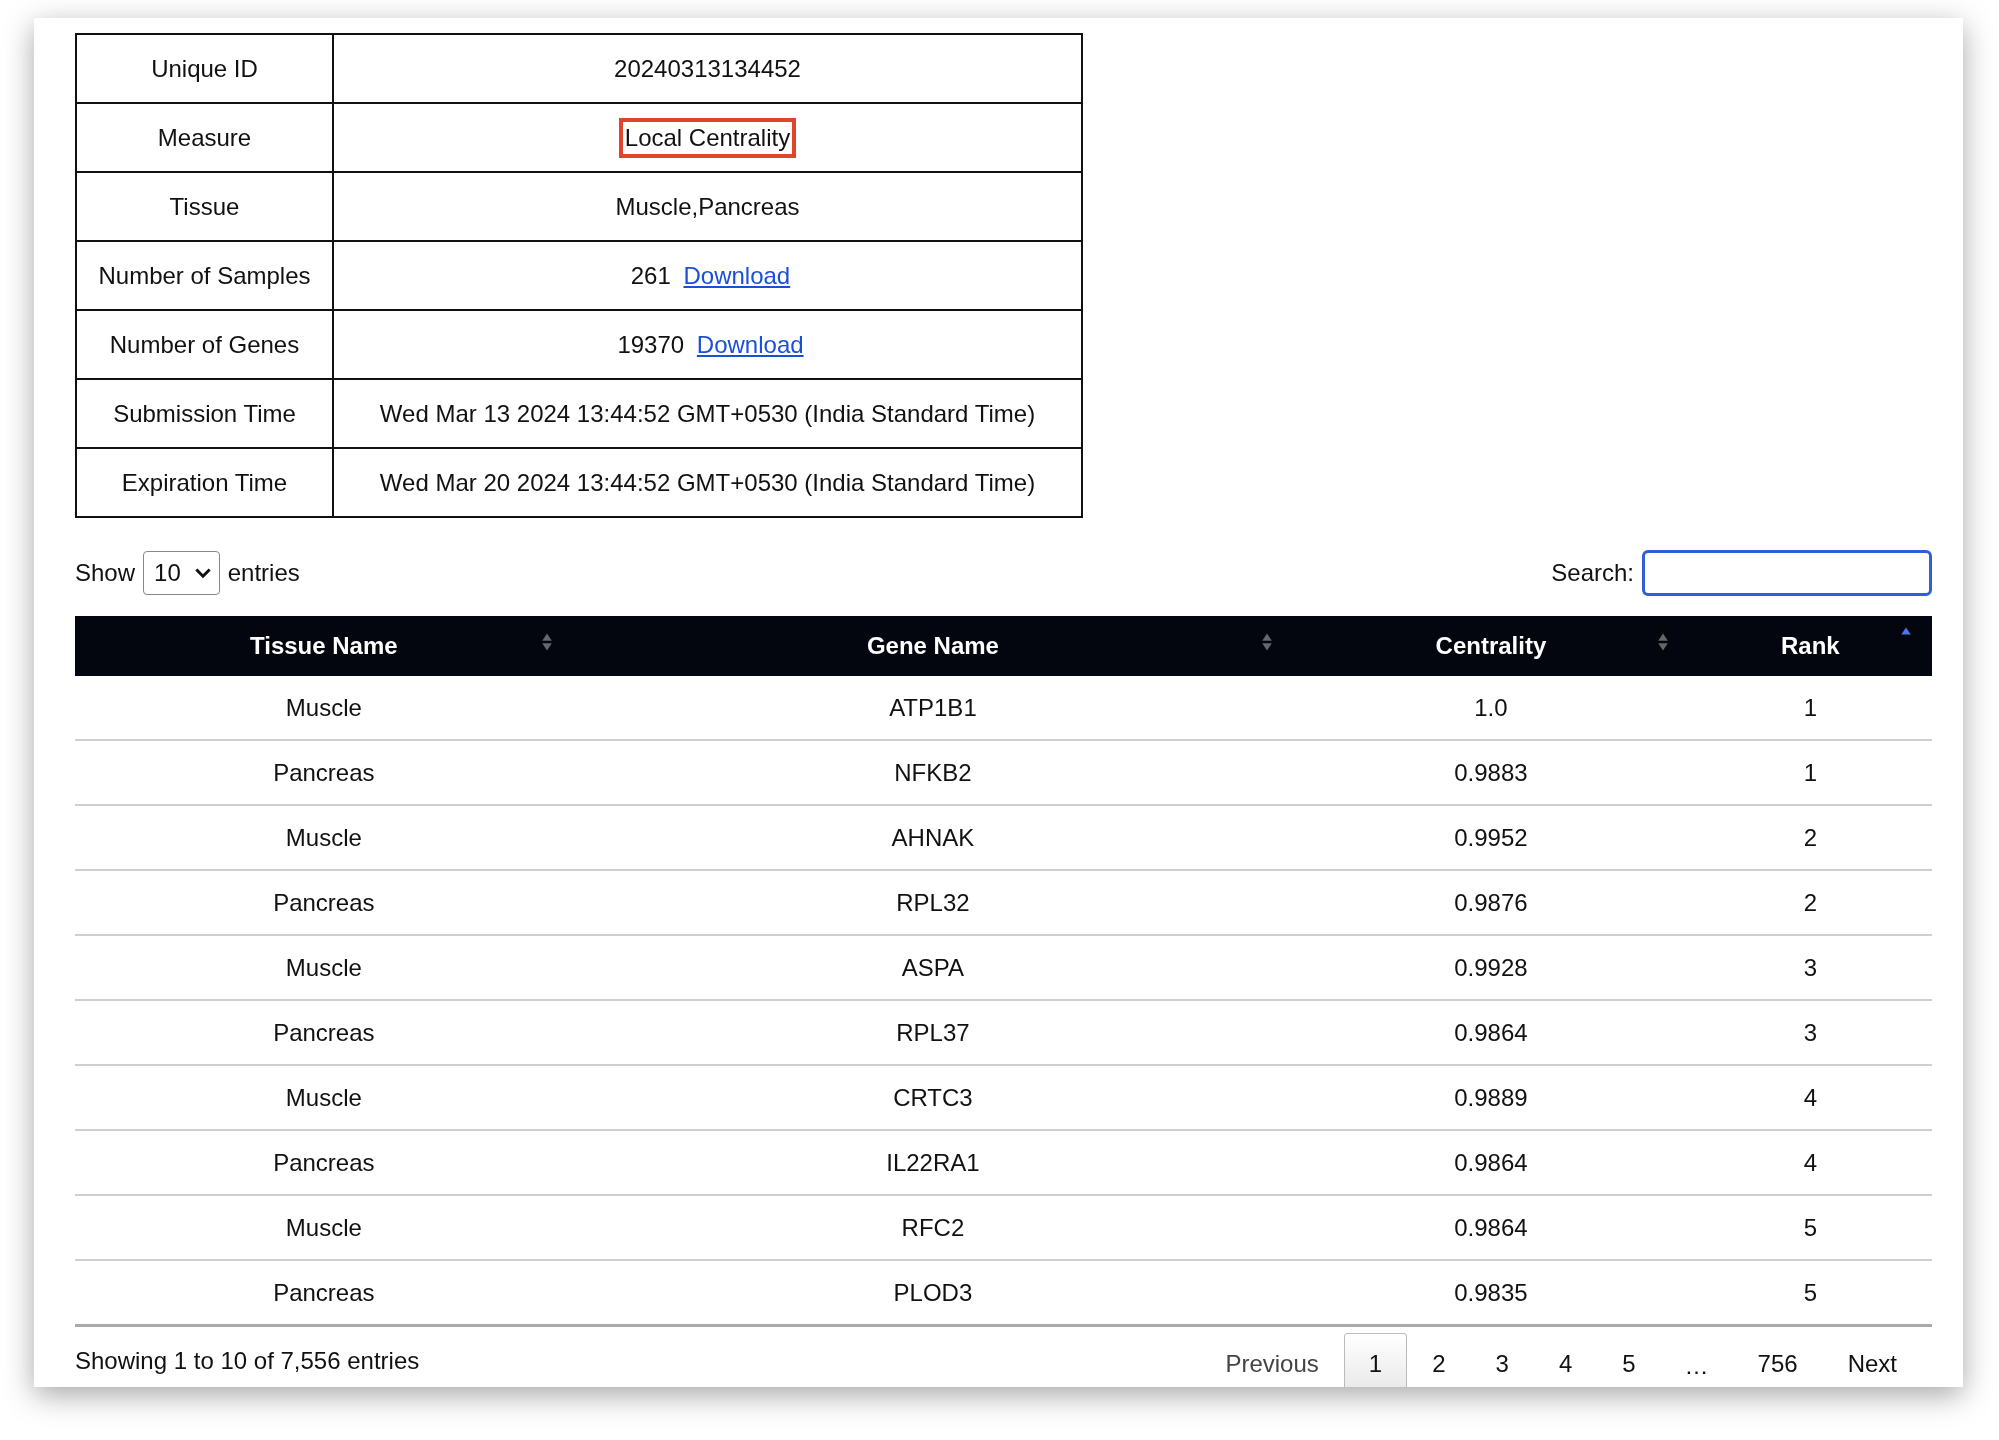 The image size is (1999, 1440). I want to click on table-cell: PLOD3, so click(933, 1293).